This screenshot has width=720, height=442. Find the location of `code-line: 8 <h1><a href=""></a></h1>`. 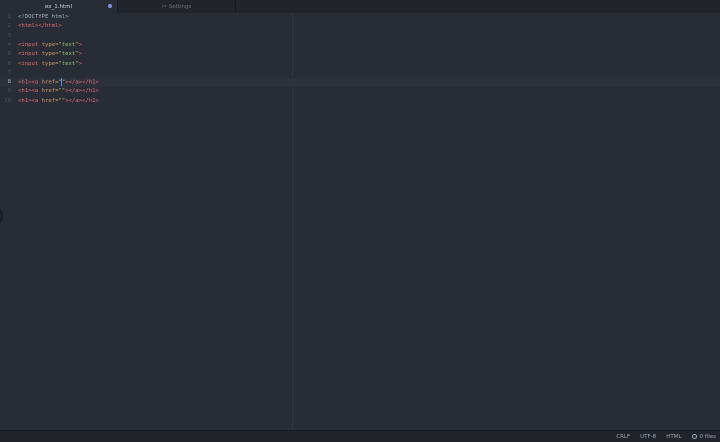

code-line: 8 <h1><a href=""></a></h1> is located at coordinates (360, 83).